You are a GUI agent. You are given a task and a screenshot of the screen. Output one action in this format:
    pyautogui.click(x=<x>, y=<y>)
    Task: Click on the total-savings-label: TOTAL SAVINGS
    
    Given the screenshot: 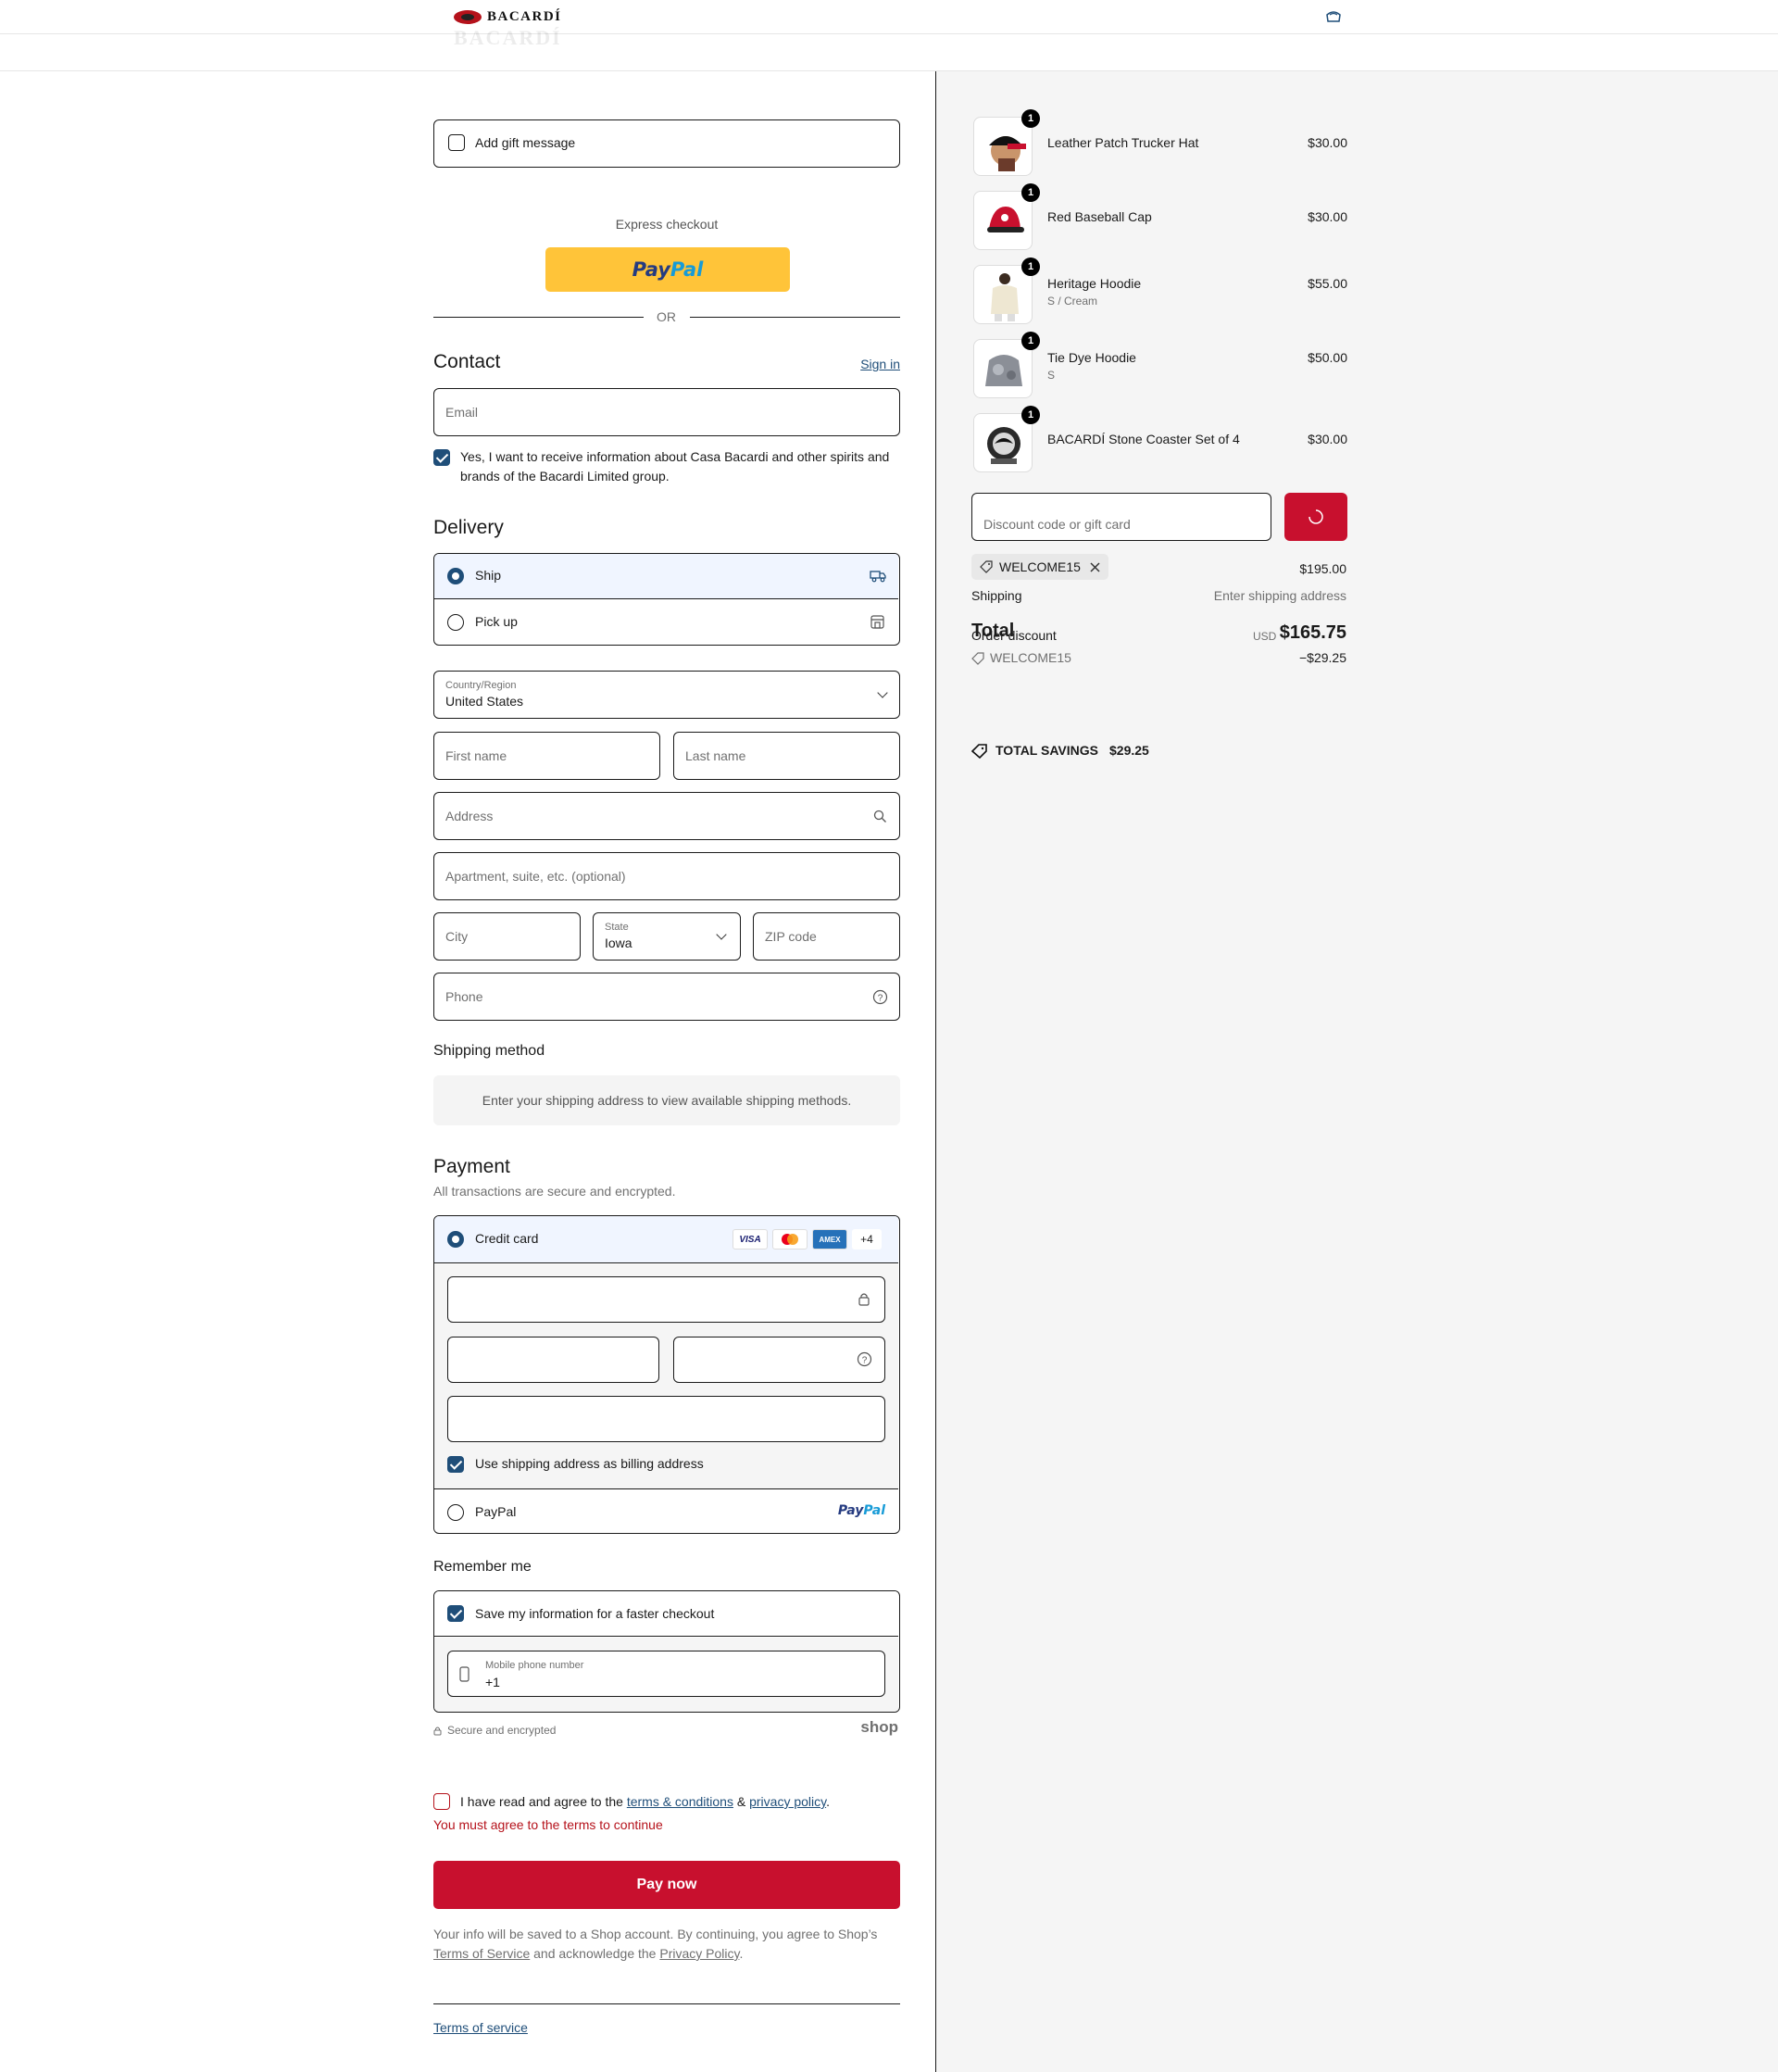 What is the action you would take?
    pyautogui.click(x=1046, y=750)
    